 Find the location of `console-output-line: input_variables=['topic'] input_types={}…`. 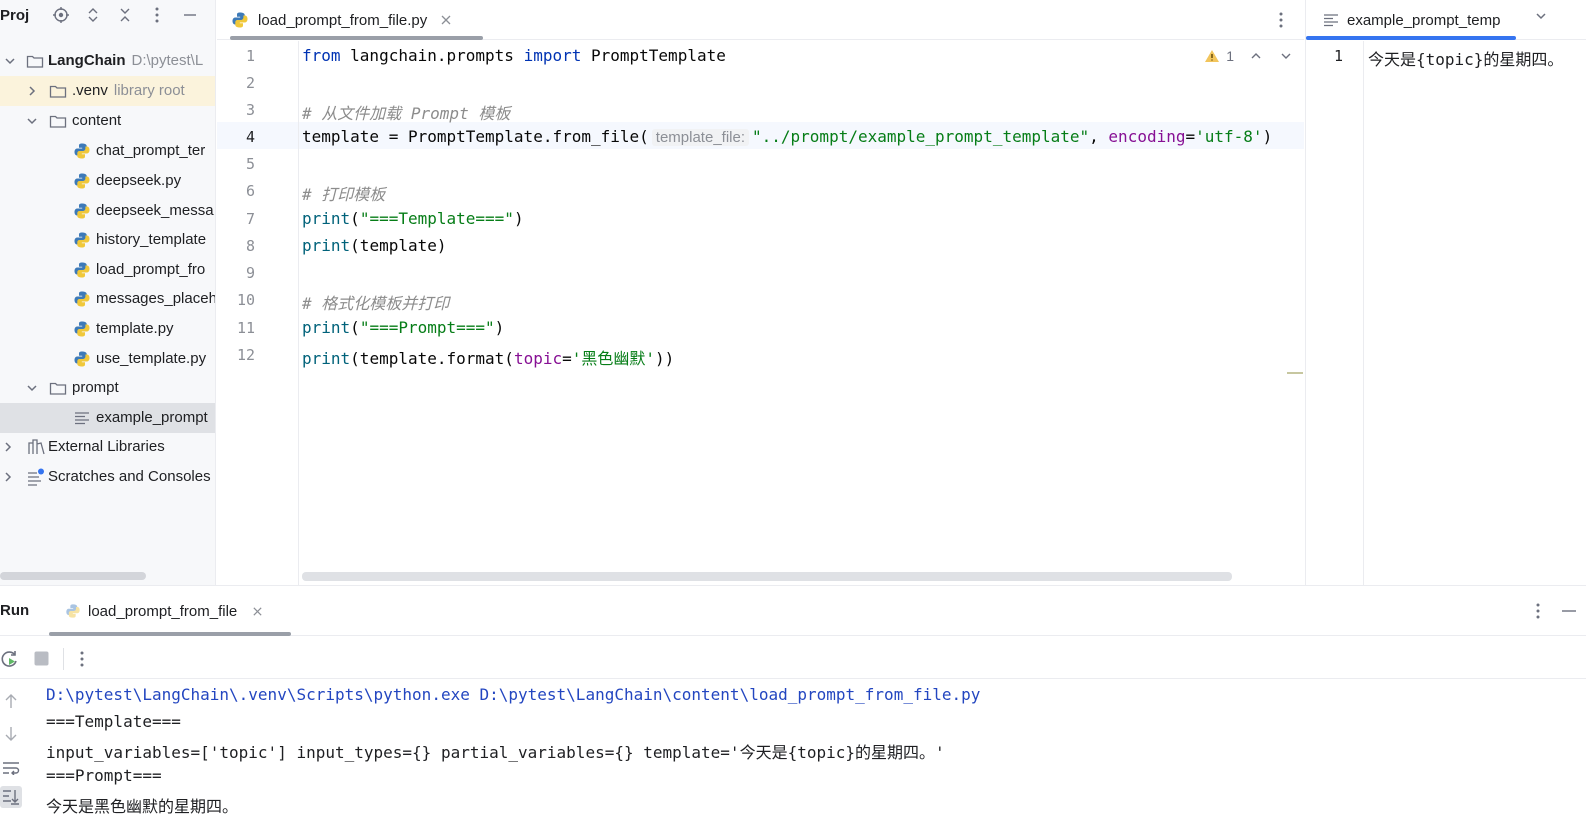

console-output-line: input_variables=['topic'] input_types={}… is located at coordinates (495, 752).